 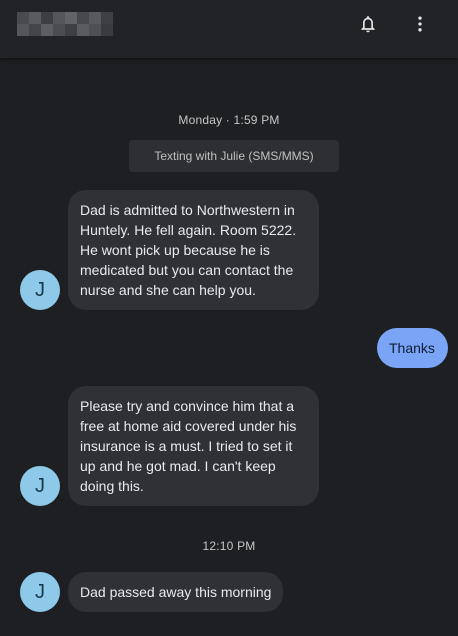 What do you see at coordinates (420, 24) in the screenshot?
I see `more-vertical-icon` at bounding box center [420, 24].